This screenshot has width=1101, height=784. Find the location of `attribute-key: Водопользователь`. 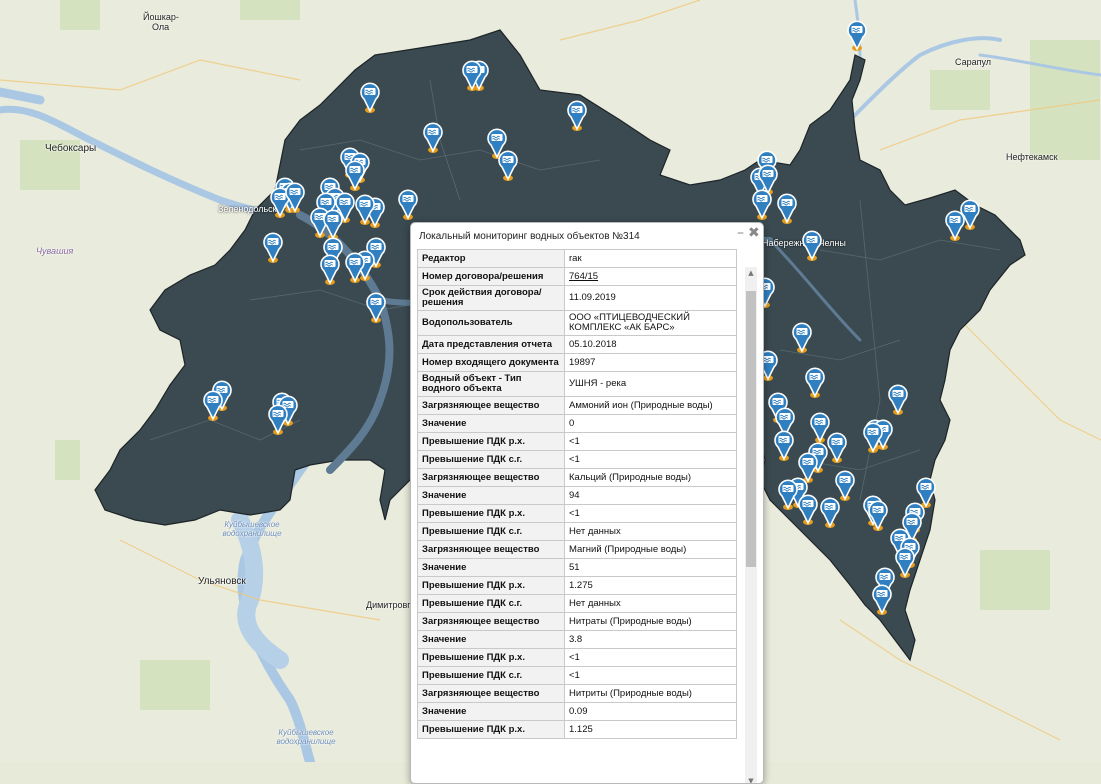

attribute-key: Водопользователь is located at coordinates (491, 323).